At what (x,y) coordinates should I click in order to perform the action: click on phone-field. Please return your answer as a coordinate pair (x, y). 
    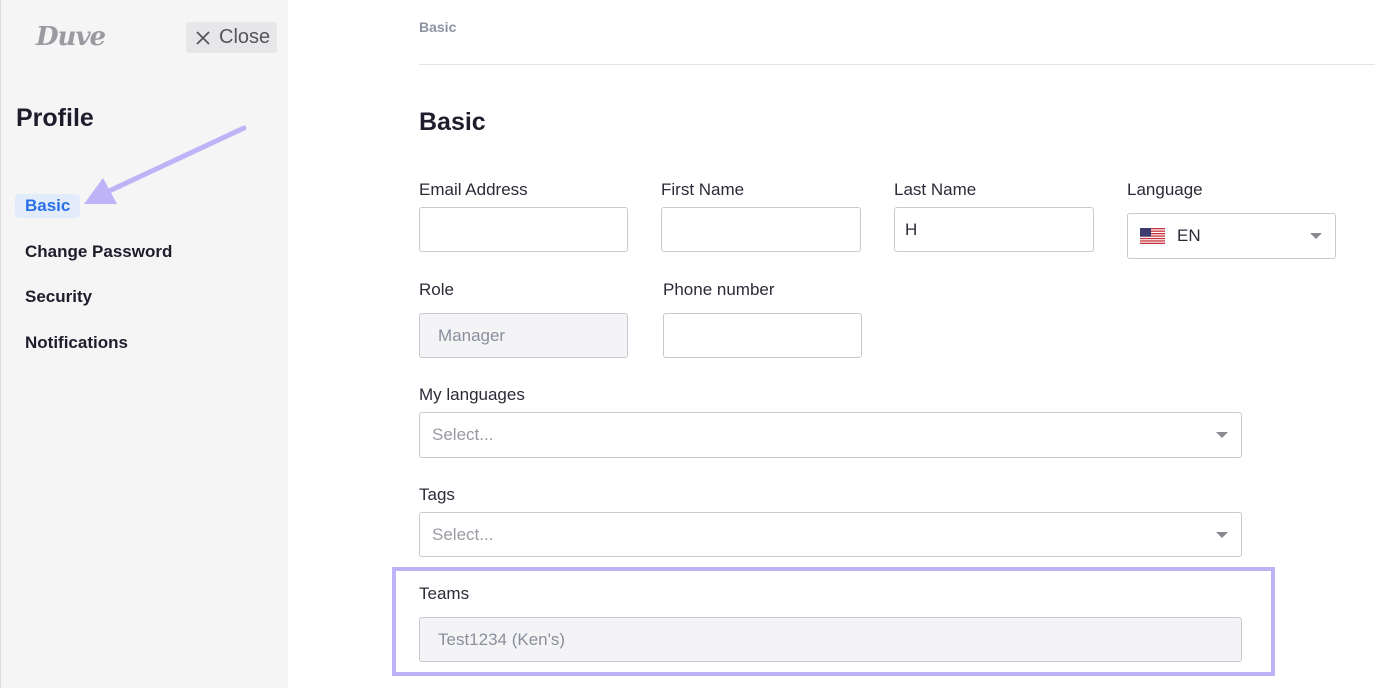
    Looking at the image, I should click on (762, 335).